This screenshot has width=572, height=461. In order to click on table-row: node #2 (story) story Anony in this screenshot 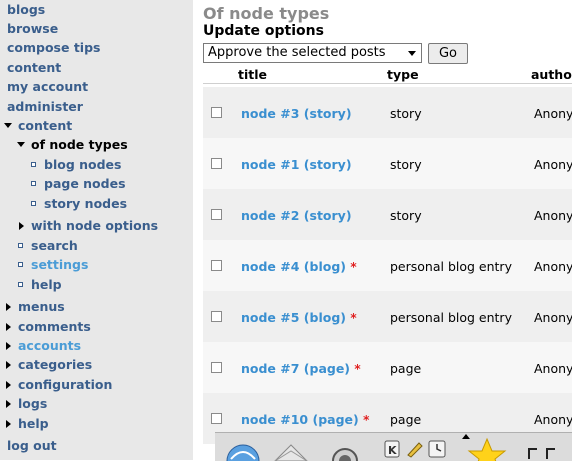, I will do `click(387, 214)`.